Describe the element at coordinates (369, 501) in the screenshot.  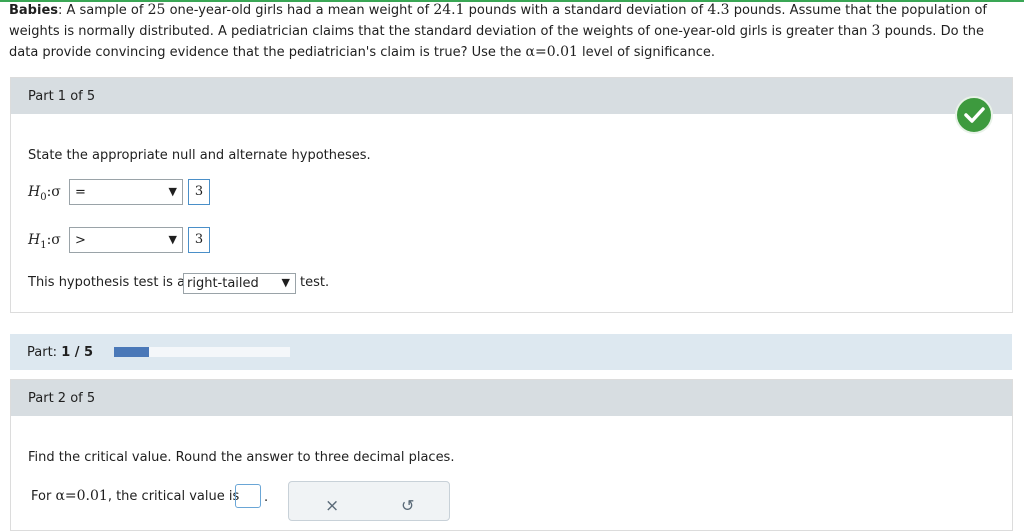
I see `answer-tools: × ↺` at that location.